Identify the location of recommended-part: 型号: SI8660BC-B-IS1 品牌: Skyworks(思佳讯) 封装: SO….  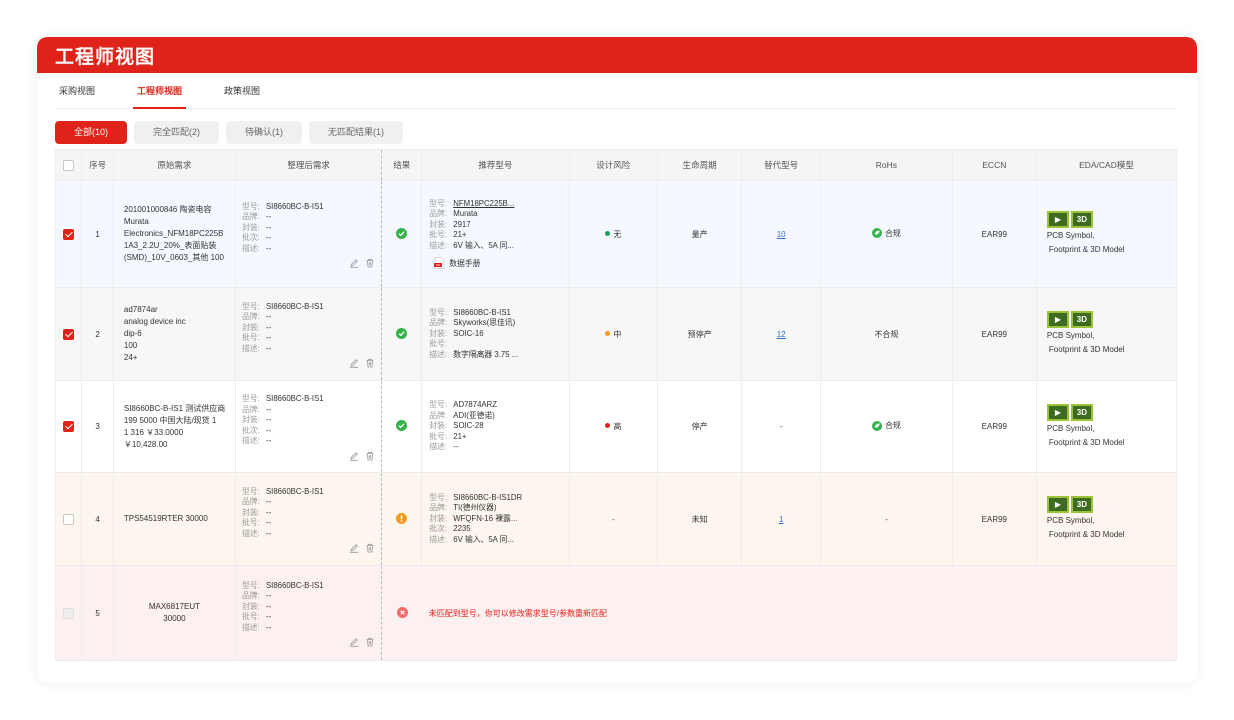
(495, 334).